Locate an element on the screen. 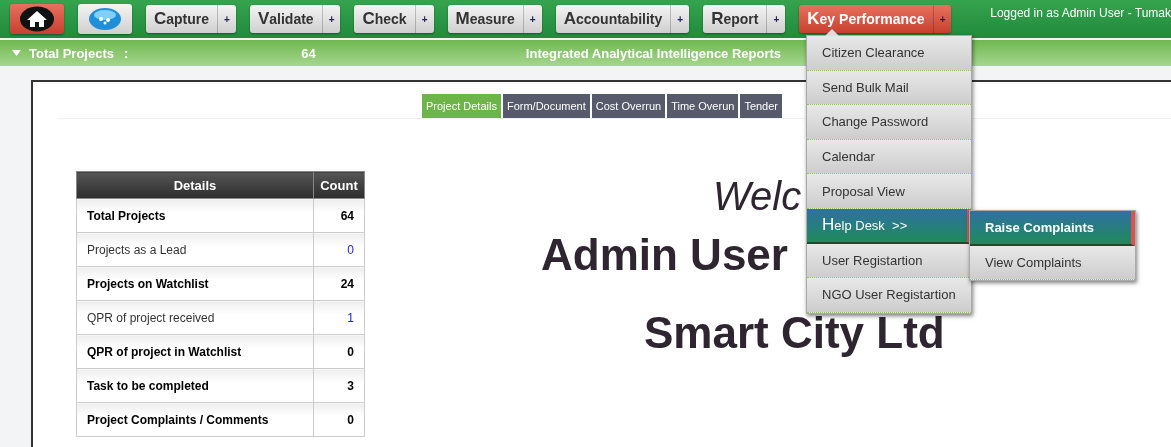 Image resolution: width=1171 pixels, height=447 pixels. menu-button: Capture is located at coordinates (182, 19).